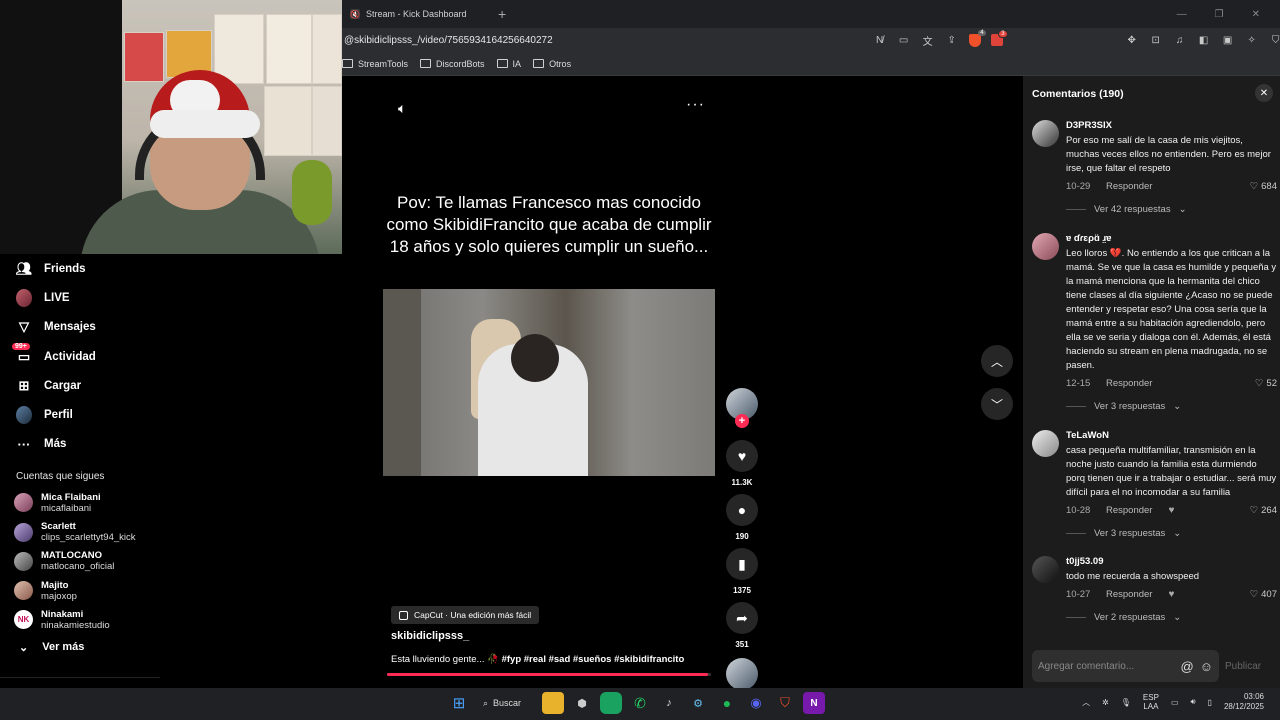 Image resolution: width=1280 pixels, height=720 pixels. Describe the element at coordinates (997, 361) in the screenshot. I see `previous-video-button: ︿` at that location.